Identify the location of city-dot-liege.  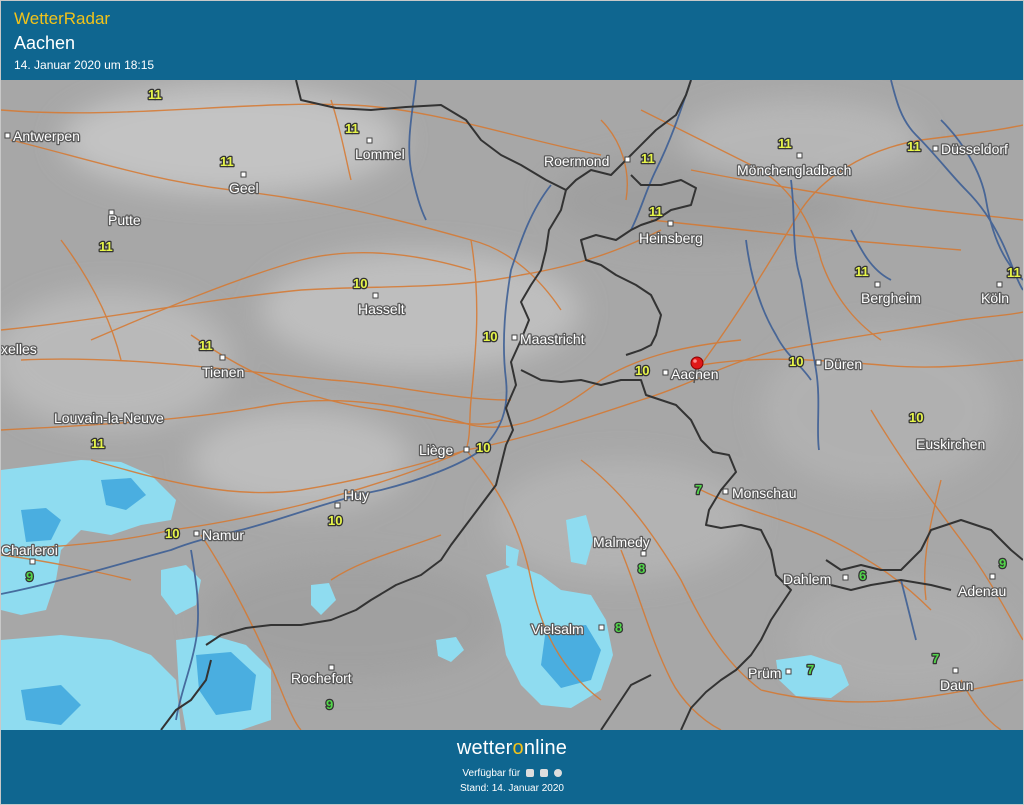
(466, 449).